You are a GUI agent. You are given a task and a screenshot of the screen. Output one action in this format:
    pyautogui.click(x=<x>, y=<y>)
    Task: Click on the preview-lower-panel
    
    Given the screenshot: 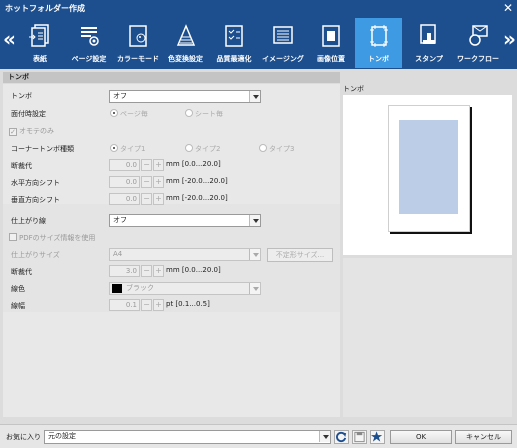 What is the action you would take?
    pyautogui.click(x=427, y=337)
    